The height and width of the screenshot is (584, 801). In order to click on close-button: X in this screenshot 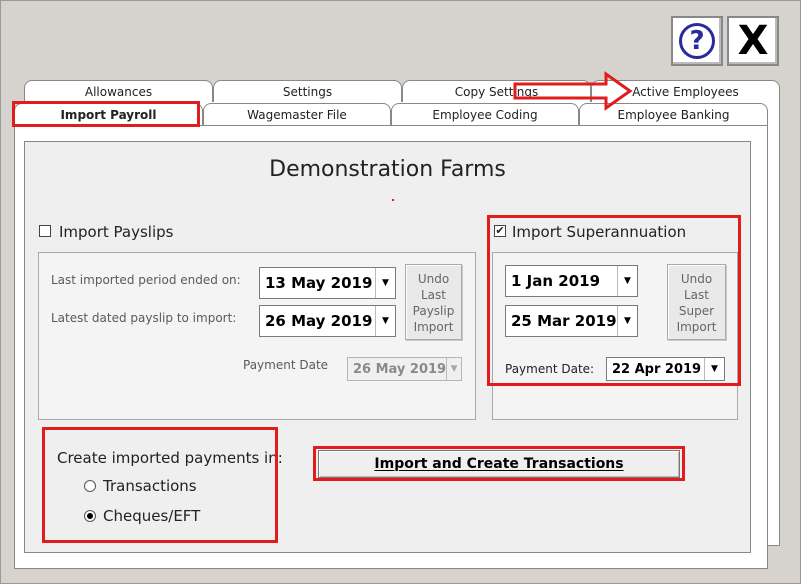, I will do `click(753, 41)`.